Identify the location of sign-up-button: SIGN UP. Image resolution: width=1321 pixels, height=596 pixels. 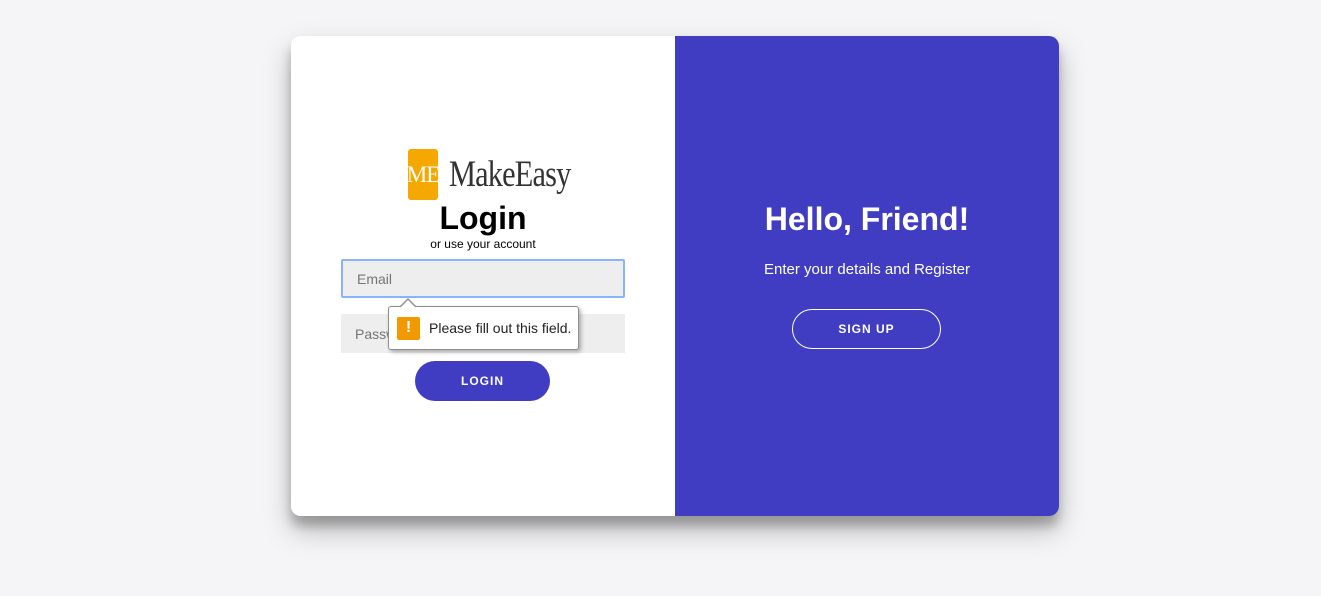
(866, 329).